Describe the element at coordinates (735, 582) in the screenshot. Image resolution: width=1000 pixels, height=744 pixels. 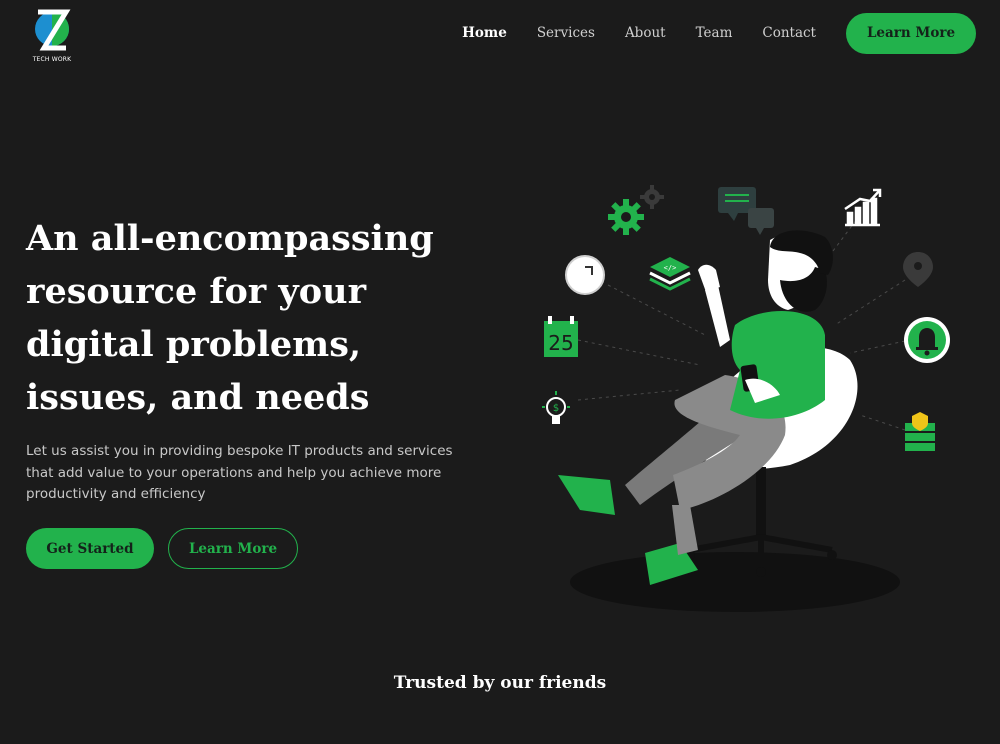
I see `floor-shadow` at that location.